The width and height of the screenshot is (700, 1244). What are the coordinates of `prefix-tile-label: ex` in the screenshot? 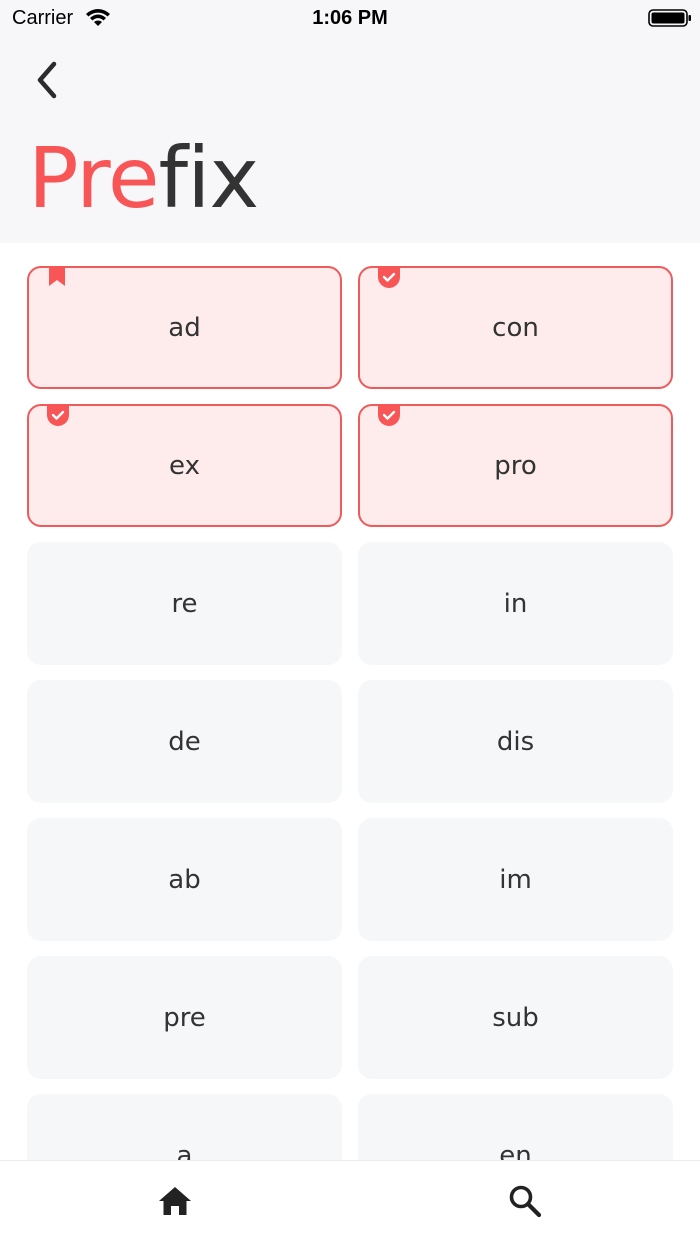 It's located at (184, 465).